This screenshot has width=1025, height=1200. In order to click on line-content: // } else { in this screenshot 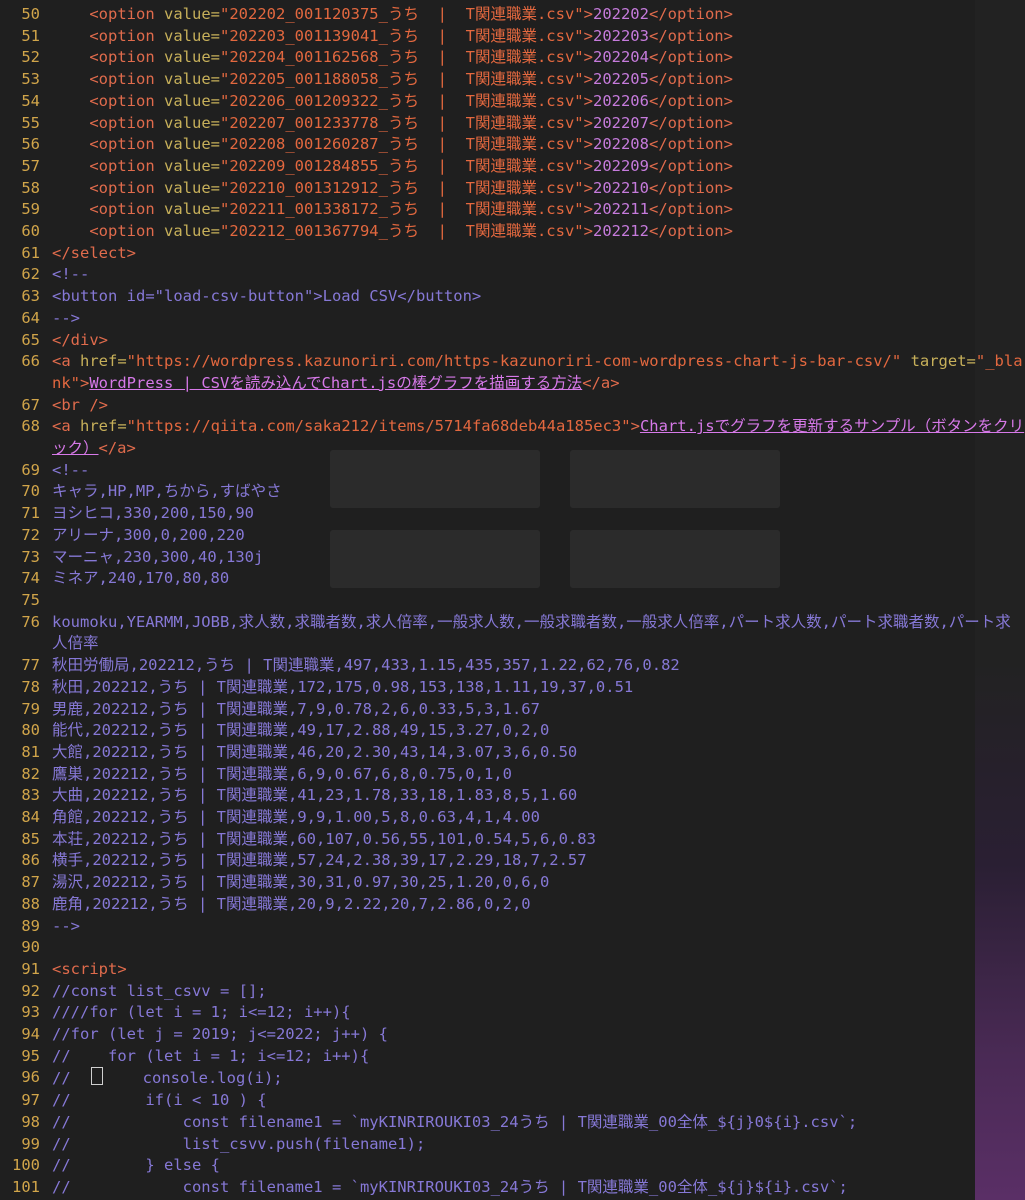, I will do `click(538, 1166)`.